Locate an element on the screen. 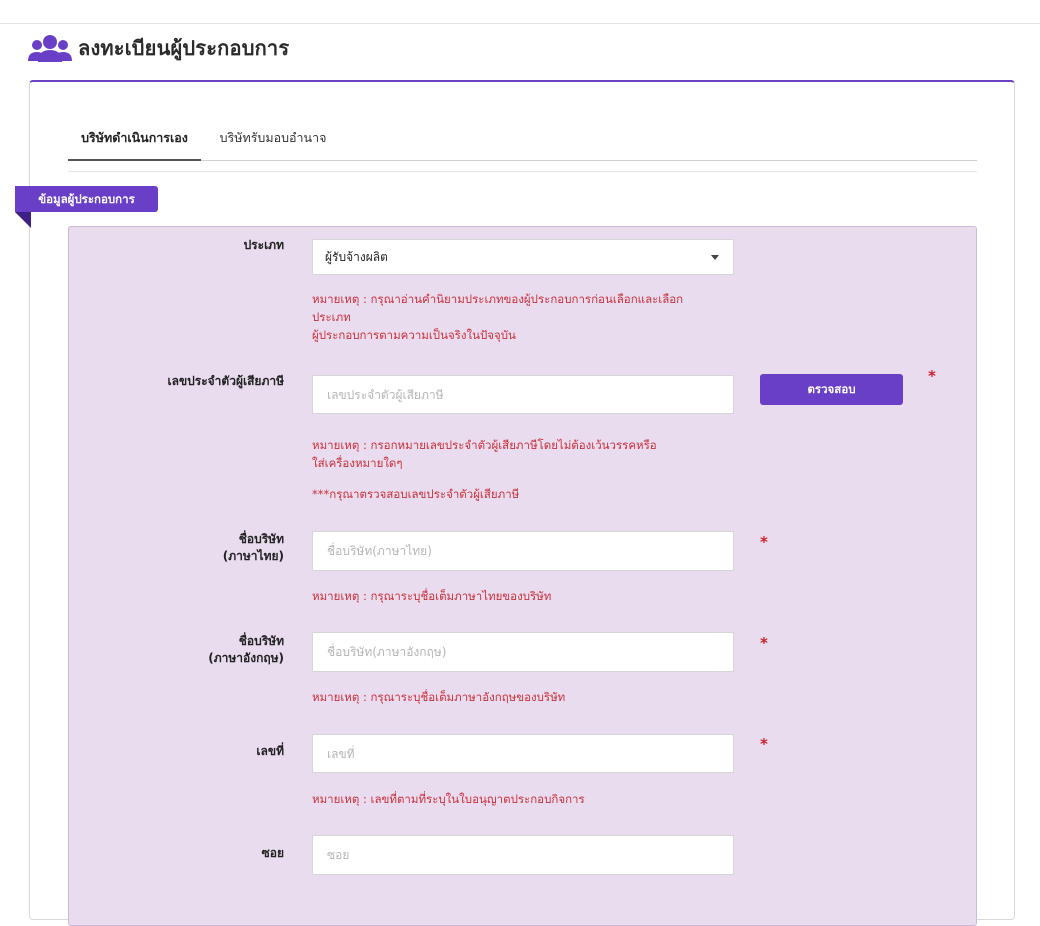 Image resolution: width=1040 pixels, height=926 pixels. company-en-label-line1: ชื่อบริษัท is located at coordinates (261, 641).